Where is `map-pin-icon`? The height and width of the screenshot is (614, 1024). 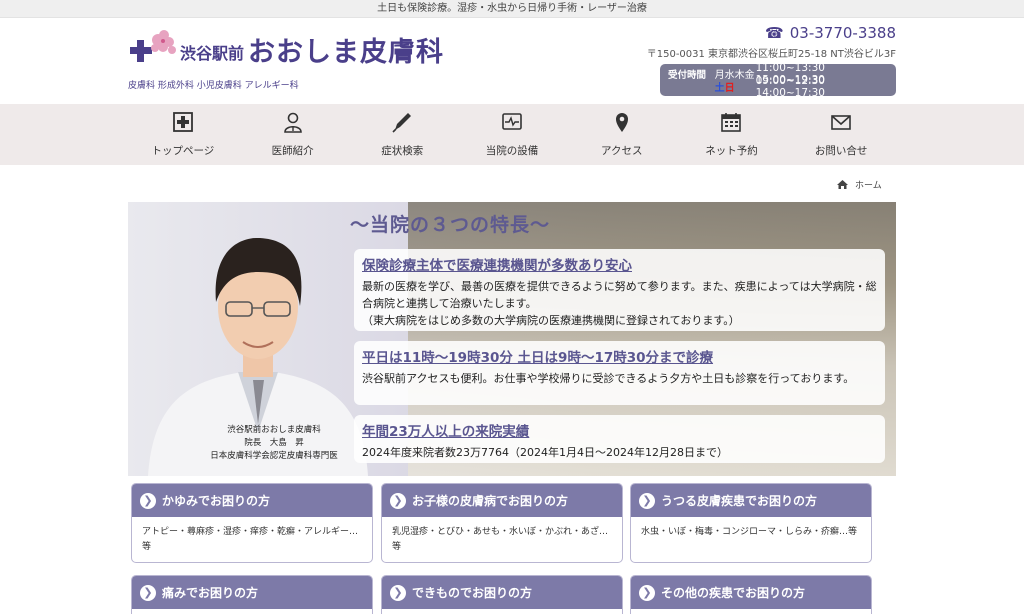 map-pin-icon is located at coordinates (621, 122).